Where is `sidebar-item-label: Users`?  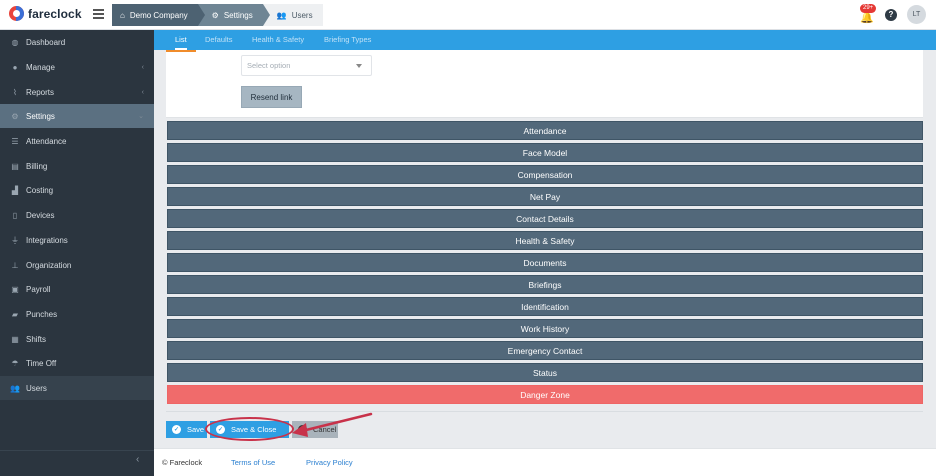 sidebar-item-label: Users is located at coordinates (36, 388).